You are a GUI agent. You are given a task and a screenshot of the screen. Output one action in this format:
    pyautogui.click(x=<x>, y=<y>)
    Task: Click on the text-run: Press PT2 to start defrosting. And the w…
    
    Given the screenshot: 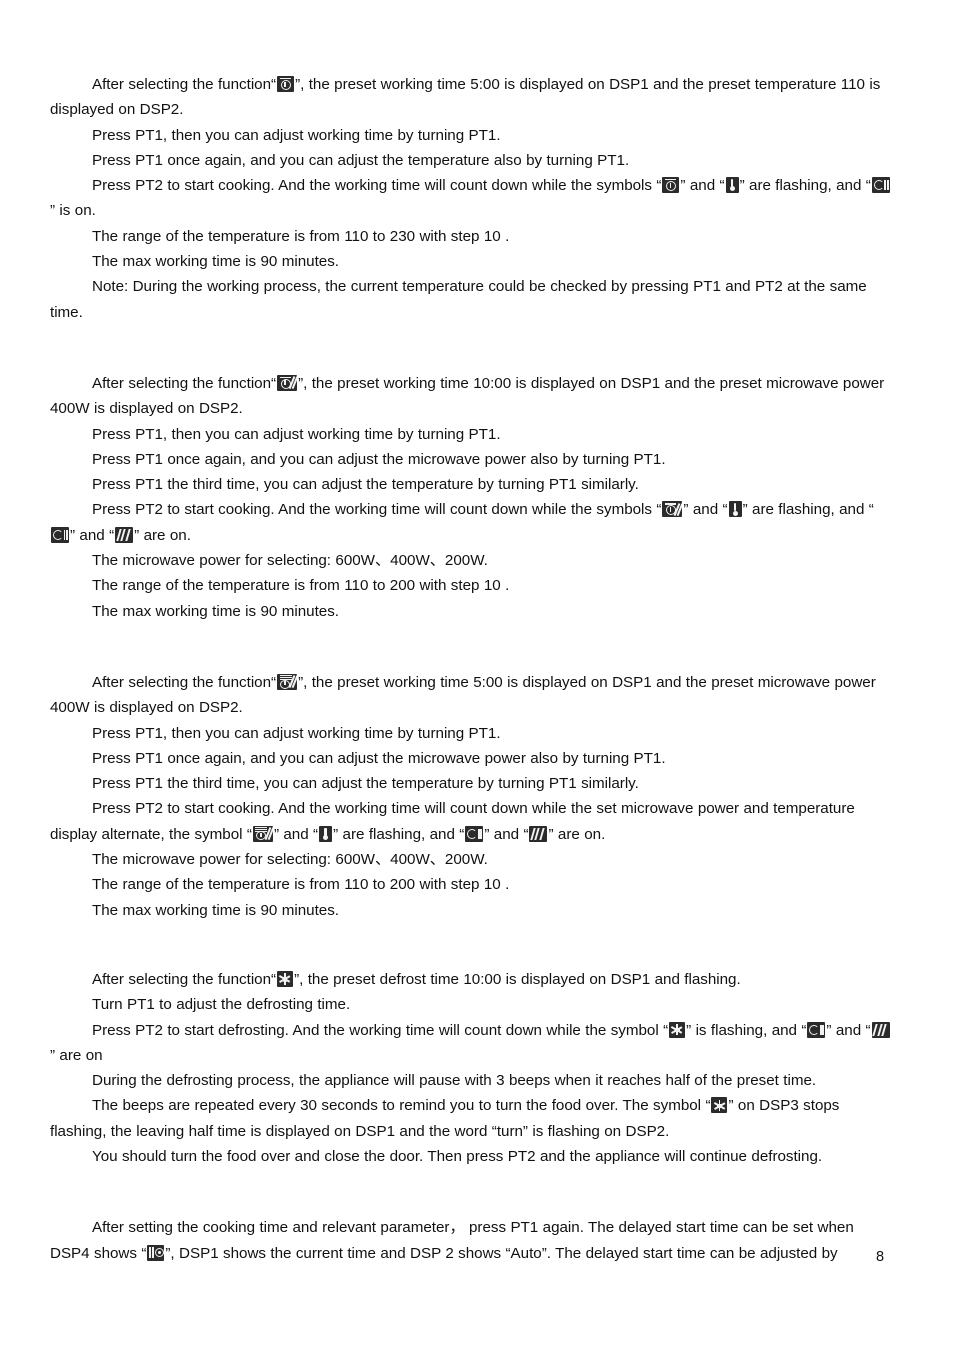 What is the action you would take?
    pyautogui.click(x=380, y=1030)
    